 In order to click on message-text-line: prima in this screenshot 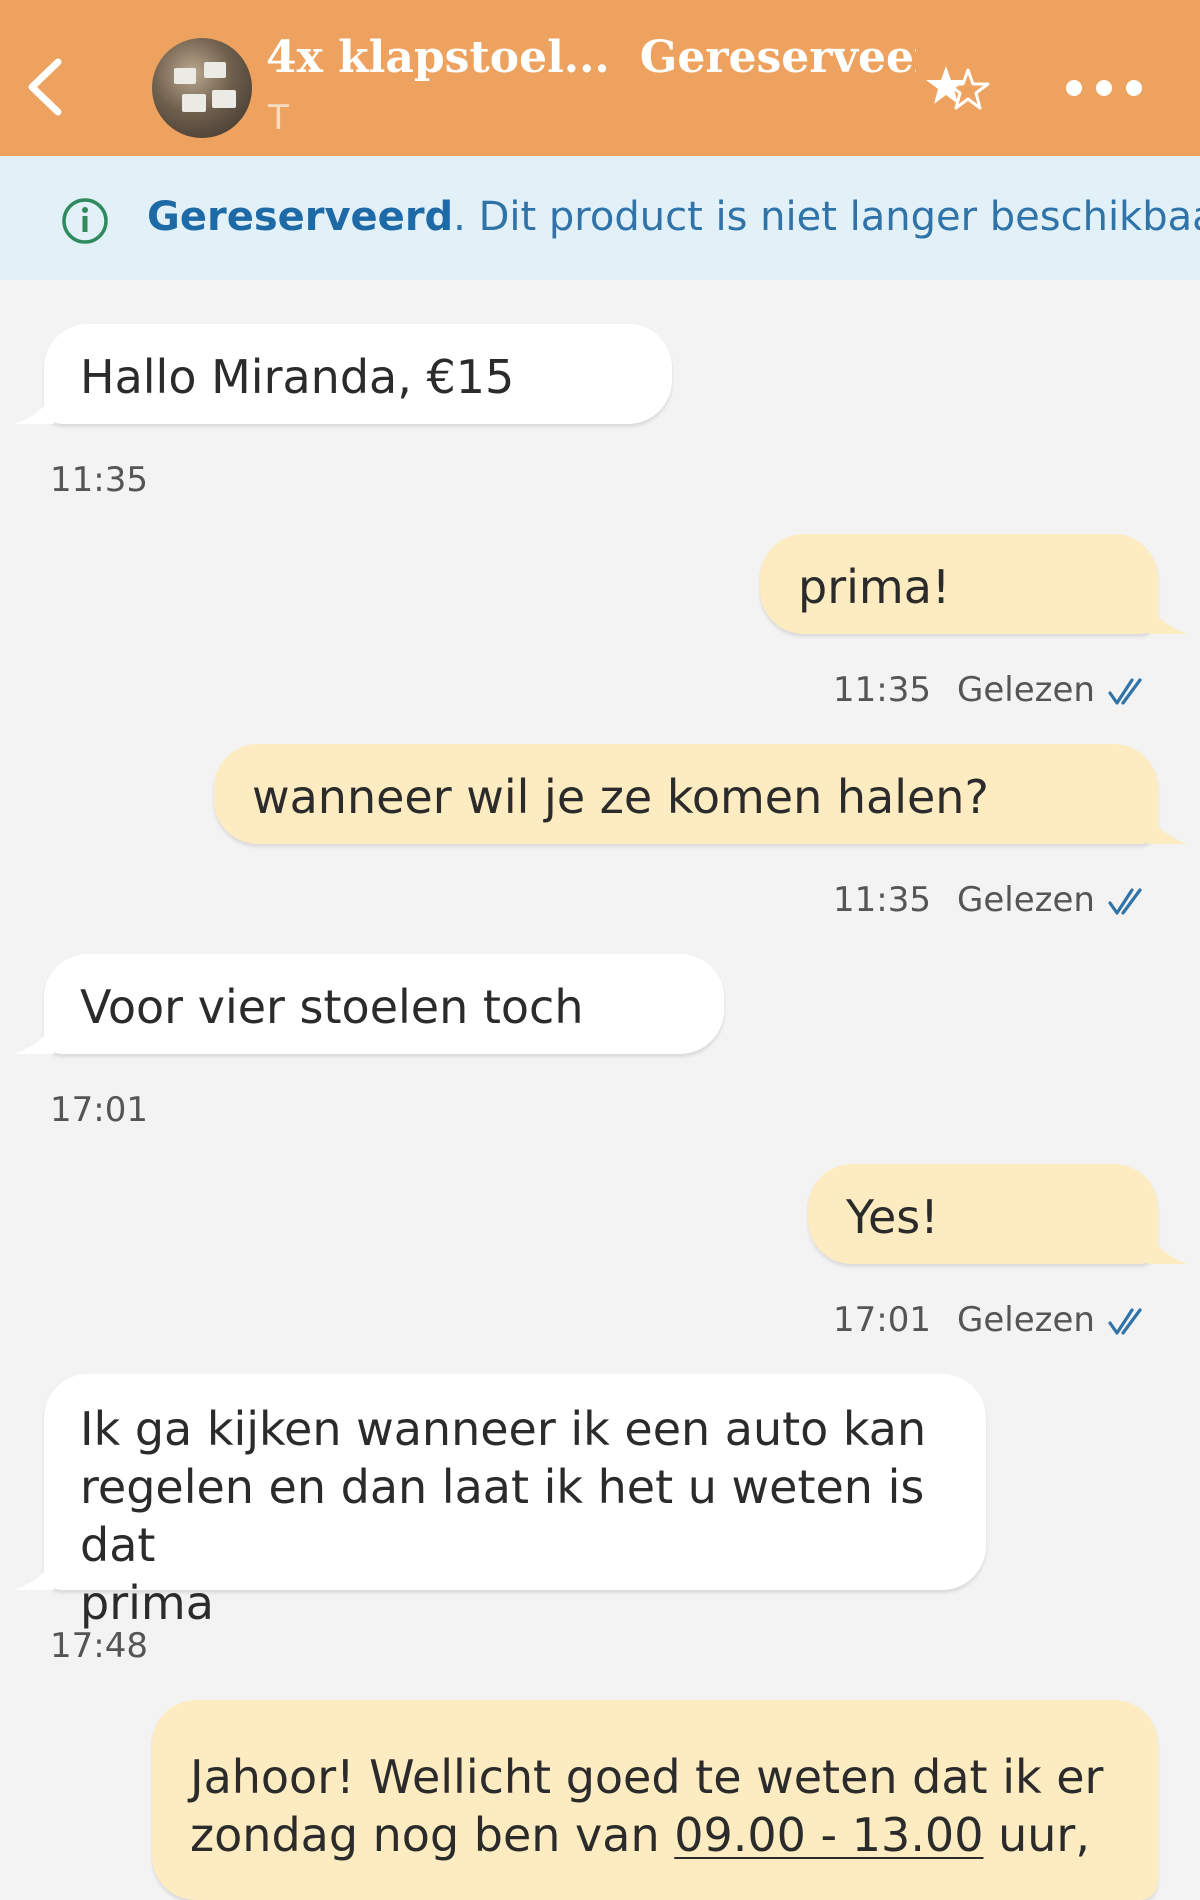, I will do `click(147, 1603)`.